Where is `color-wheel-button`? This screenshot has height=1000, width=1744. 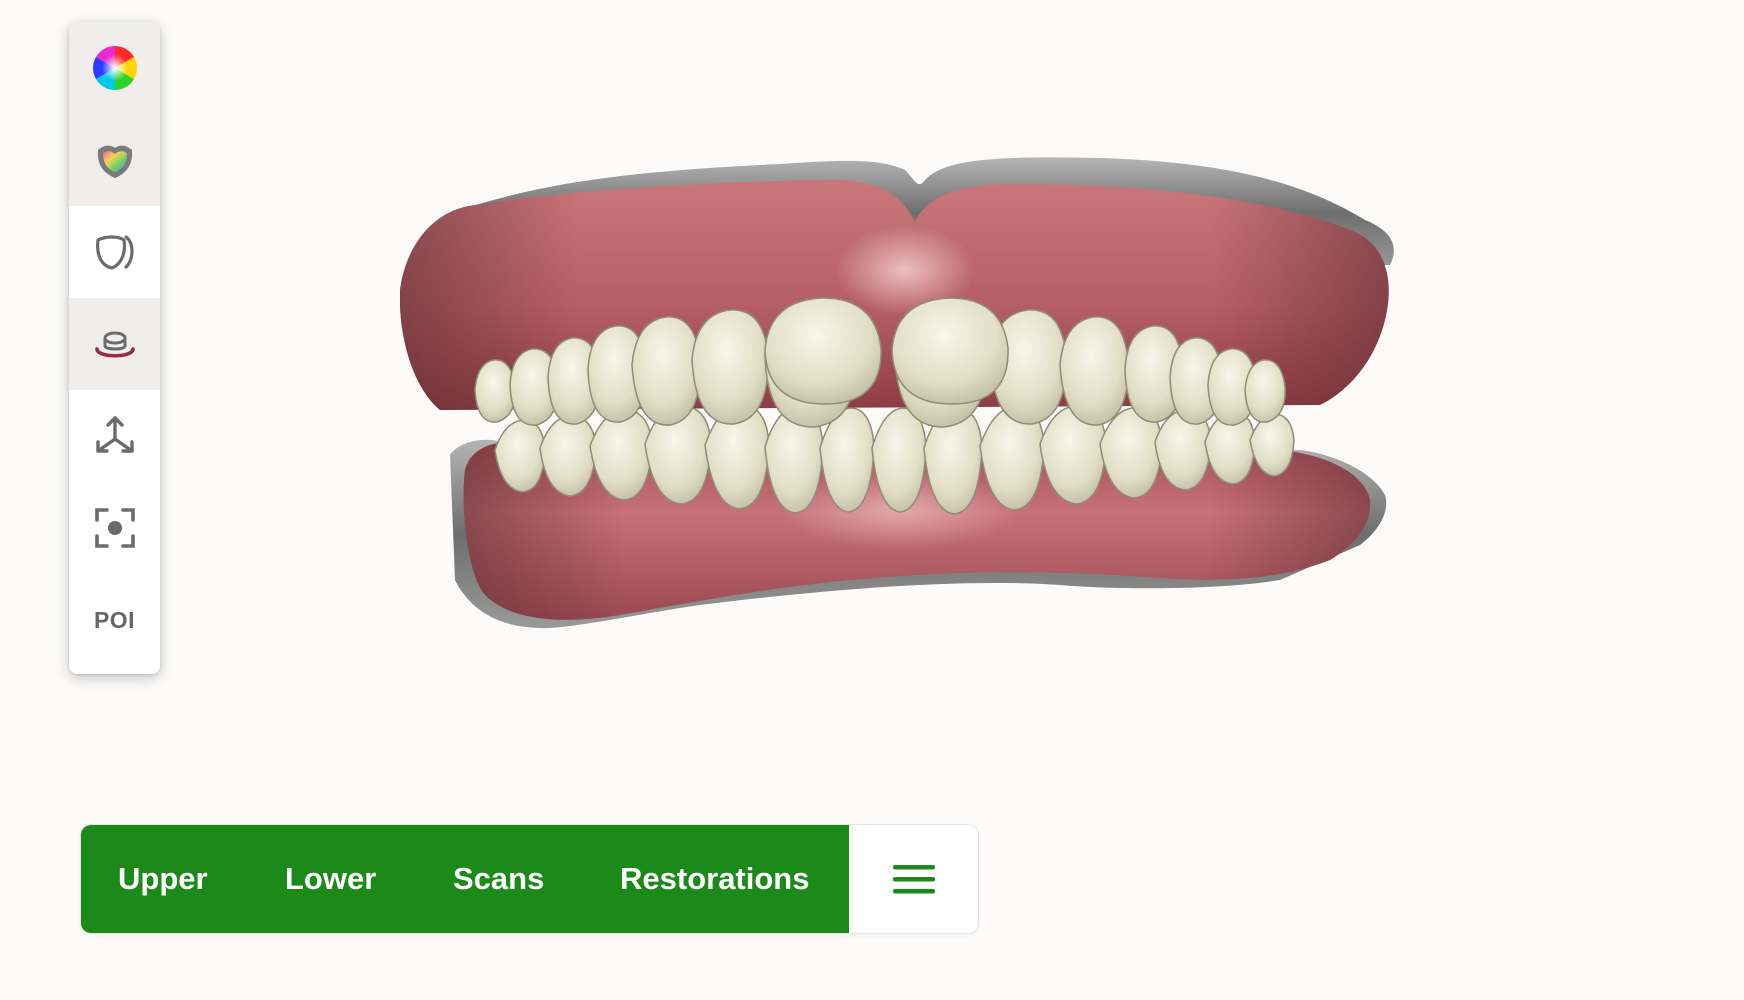
color-wheel-button is located at coordinates (114, 68).